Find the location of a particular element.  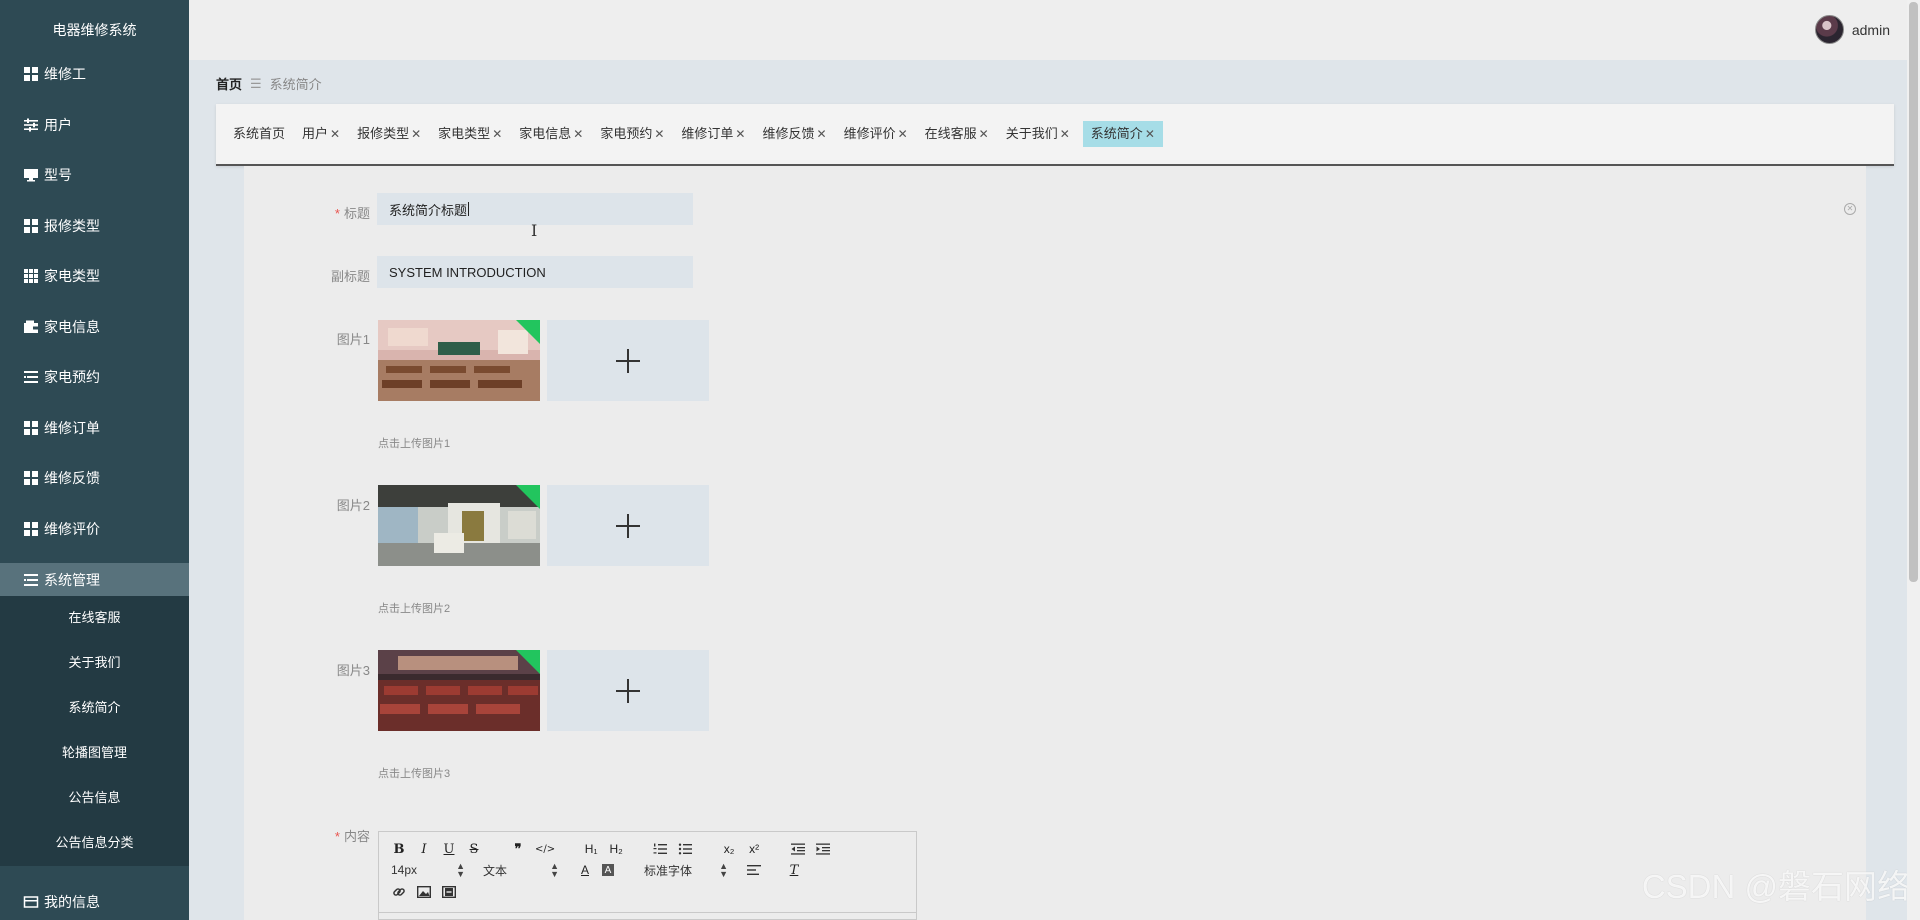

editor-toolbar-row-1: B I U S ❞ </> H₁ H₂ x₂ x² is located at coordinates (615, 849).